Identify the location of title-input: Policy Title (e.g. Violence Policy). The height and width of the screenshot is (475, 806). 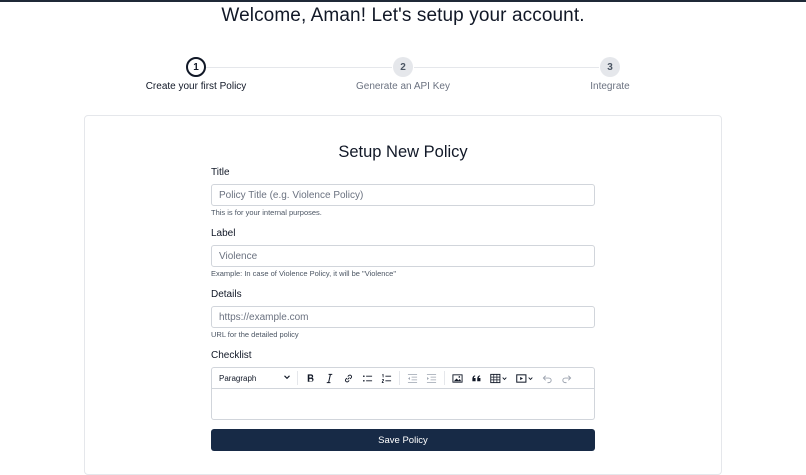
(403, 195).